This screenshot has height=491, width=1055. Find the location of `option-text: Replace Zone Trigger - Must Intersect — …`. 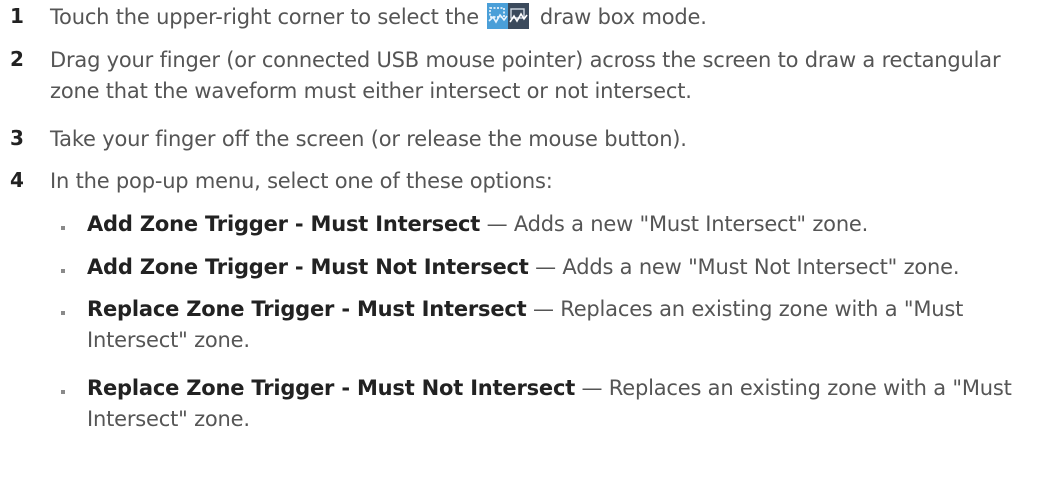

option-text: Replace Zone Trigger - Must Intersect — … is located at coordinates (569, 325).